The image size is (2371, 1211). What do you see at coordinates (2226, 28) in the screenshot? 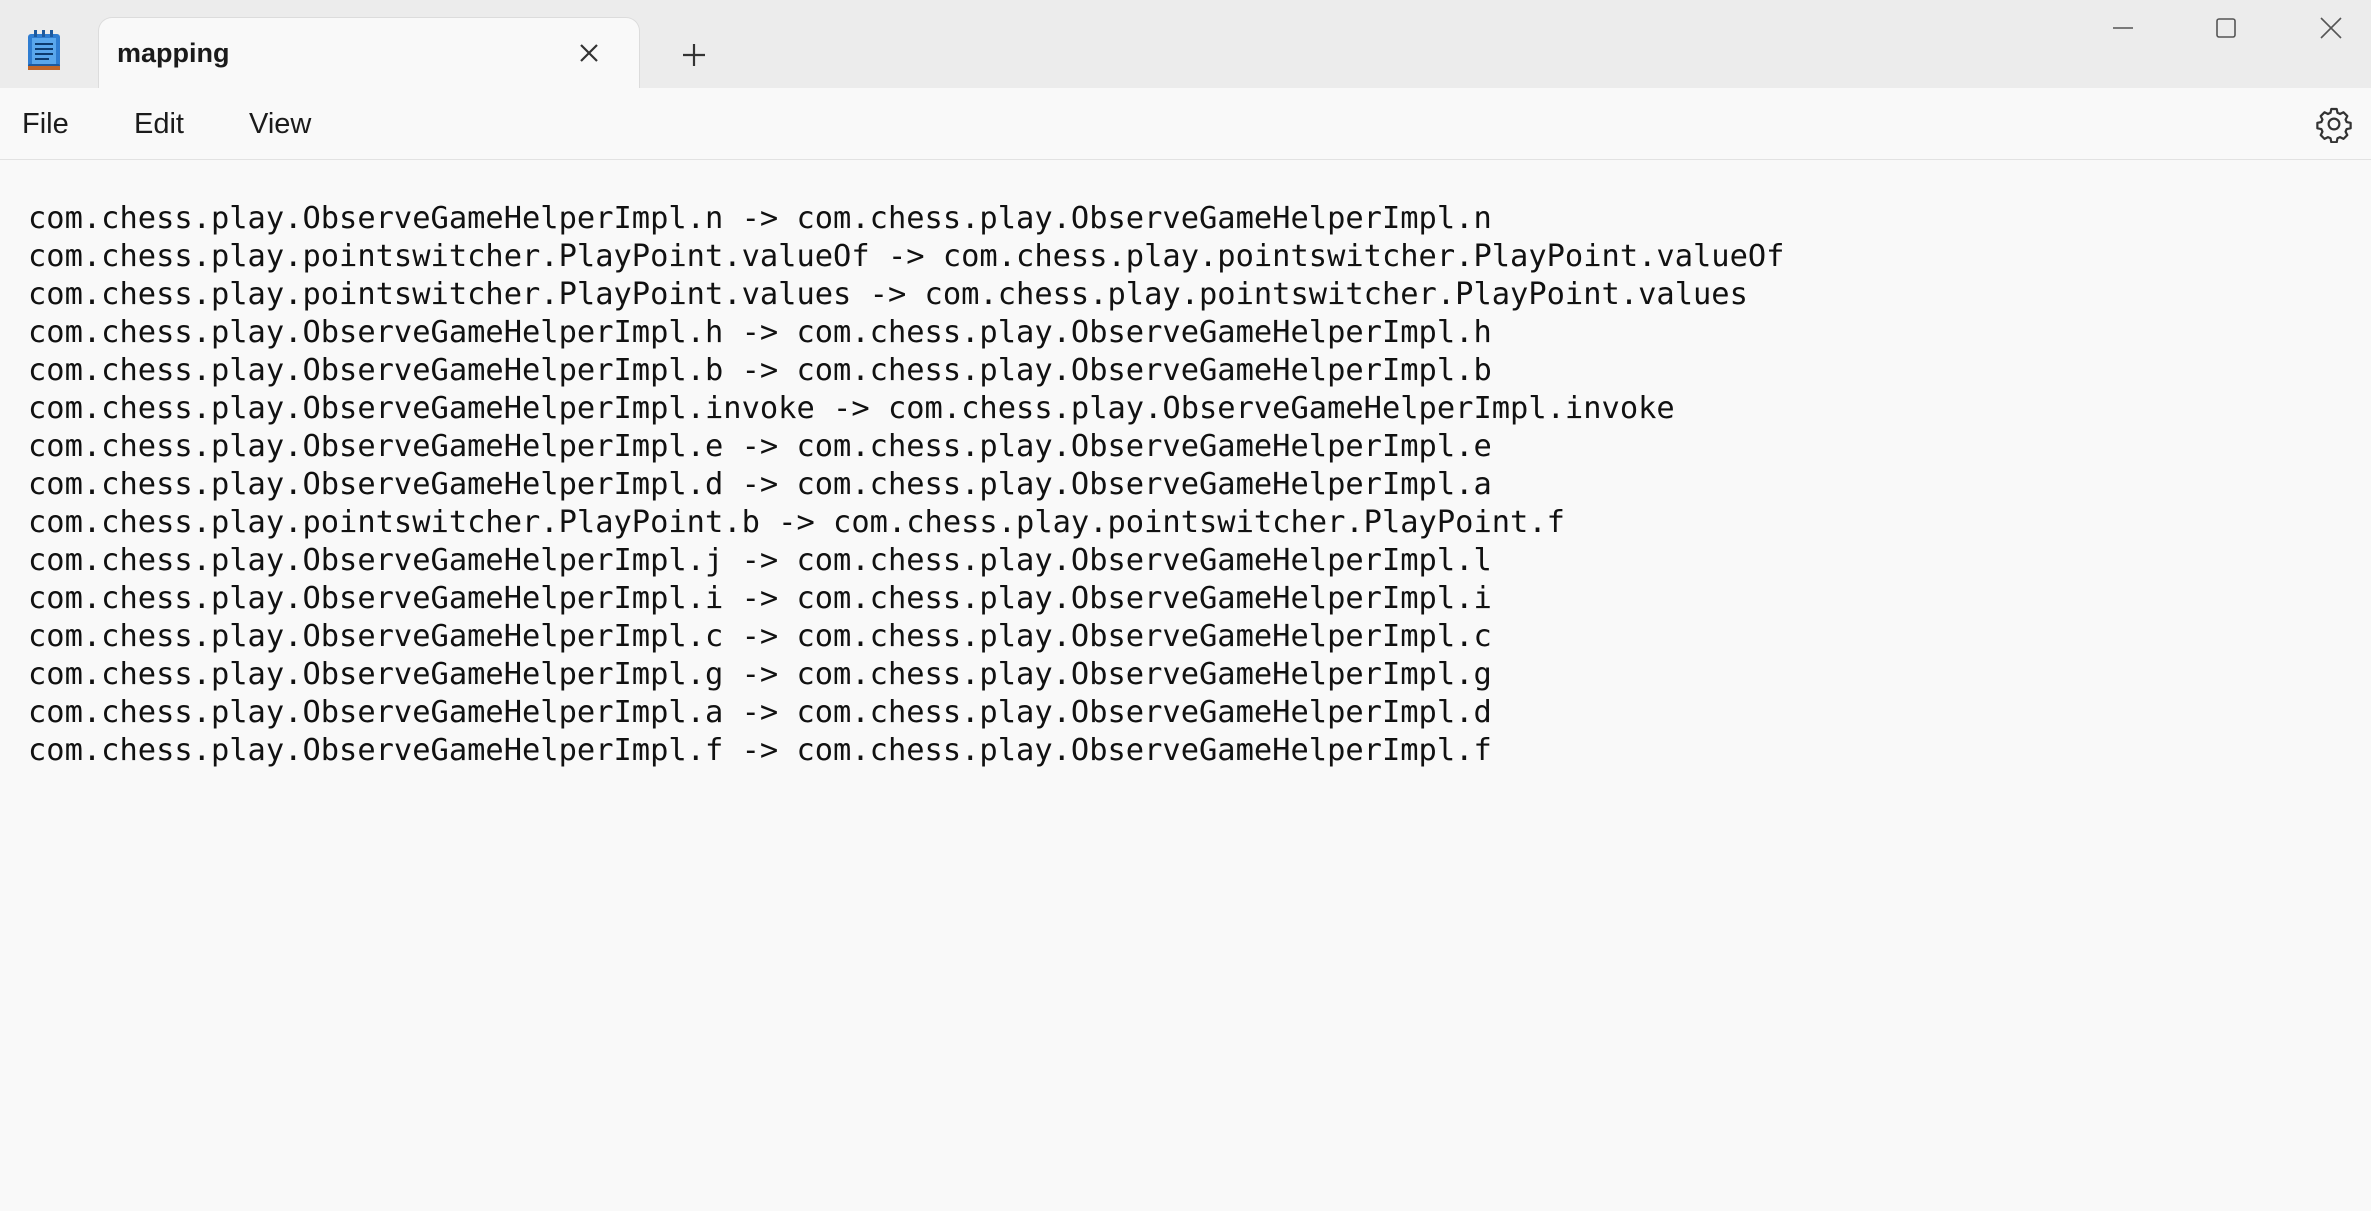
I see `maximize-icon` at bounding box center [2226, 28].